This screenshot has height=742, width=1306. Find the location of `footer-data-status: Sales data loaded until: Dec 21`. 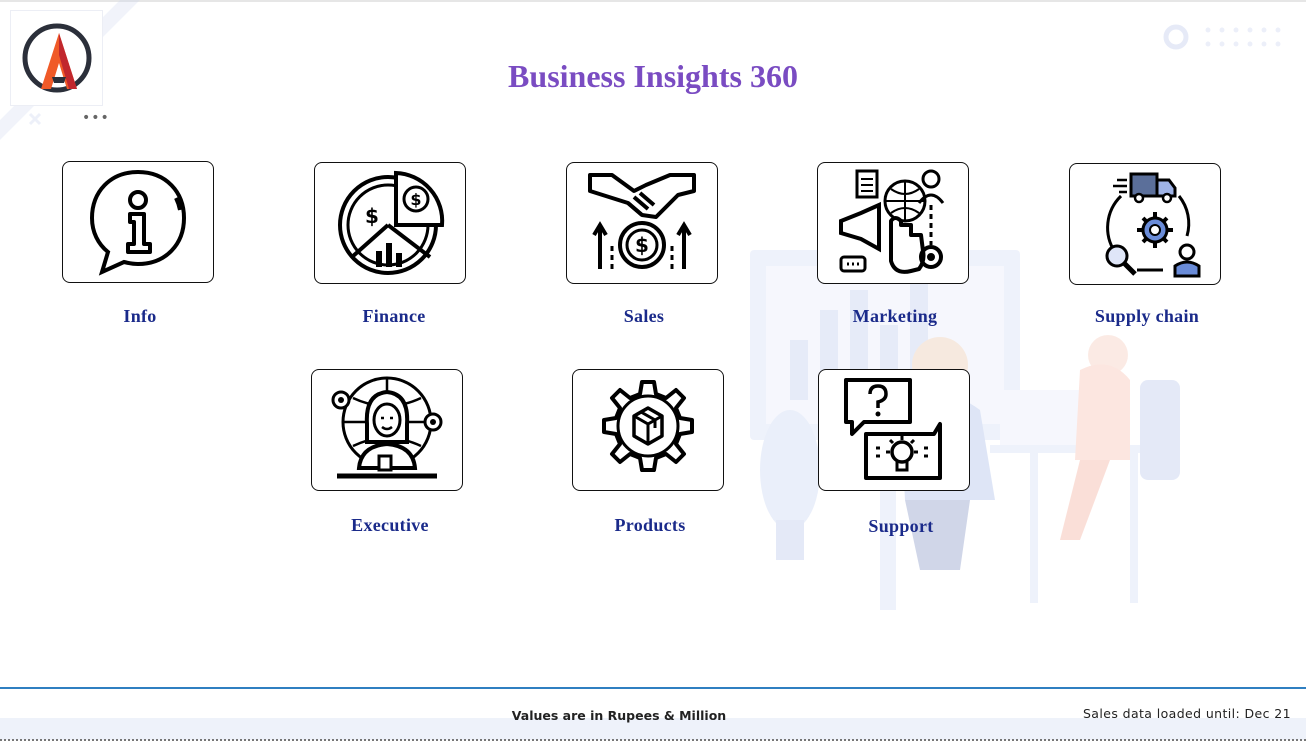

footer-data-status: Sales data loaded until: Dec 21 is located at coordinates (1186, 713).